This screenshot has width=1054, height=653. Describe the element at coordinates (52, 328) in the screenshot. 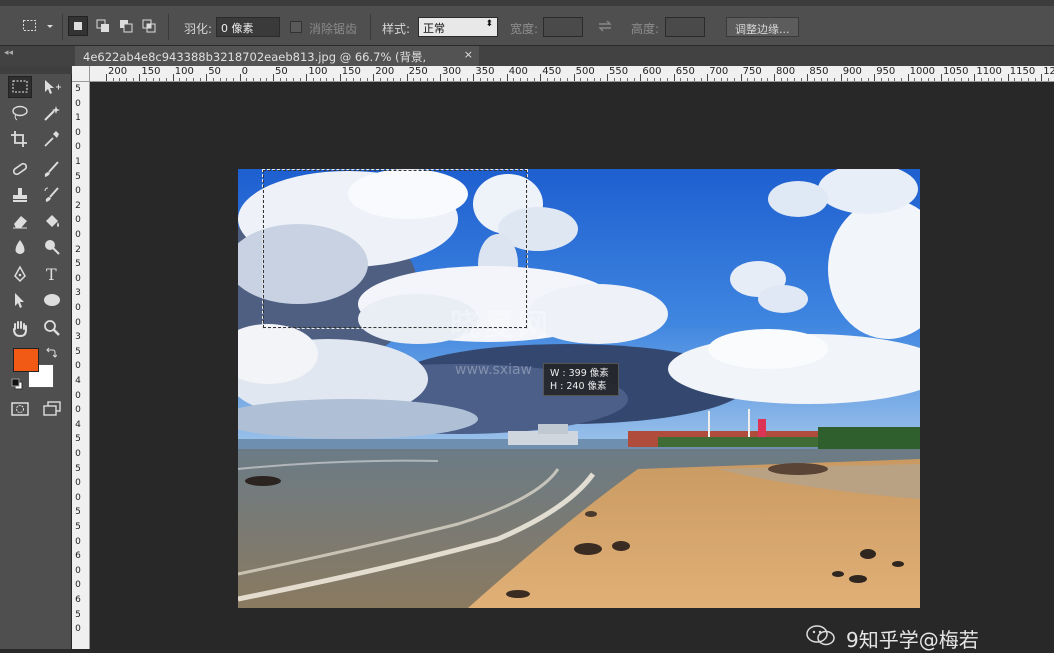

I see `zoom-tool-icon` at that location.